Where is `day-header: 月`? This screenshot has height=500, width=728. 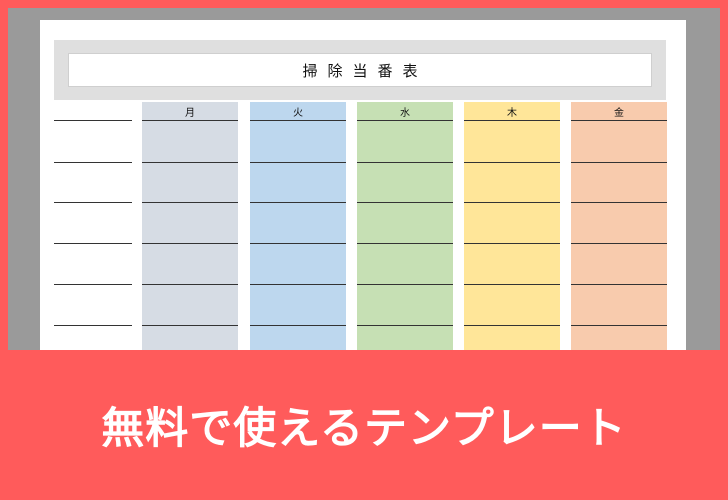
day-header: 月 is located at coordinates (190, 113).